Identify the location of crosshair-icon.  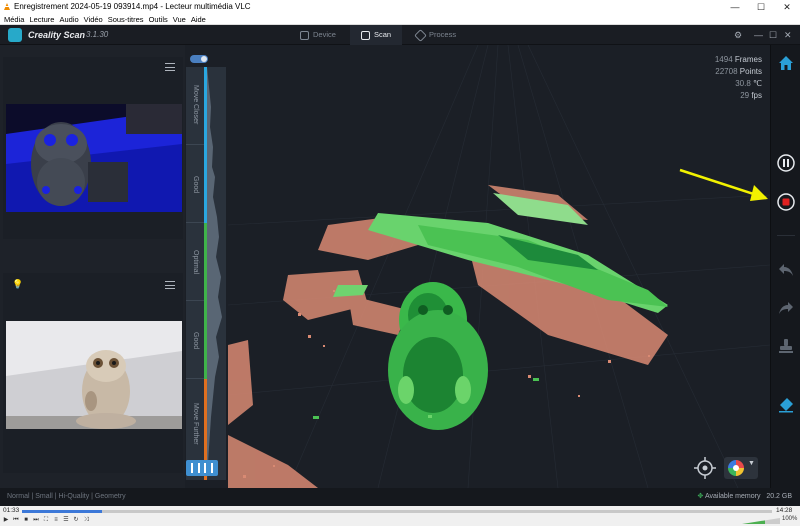
(705, 468).